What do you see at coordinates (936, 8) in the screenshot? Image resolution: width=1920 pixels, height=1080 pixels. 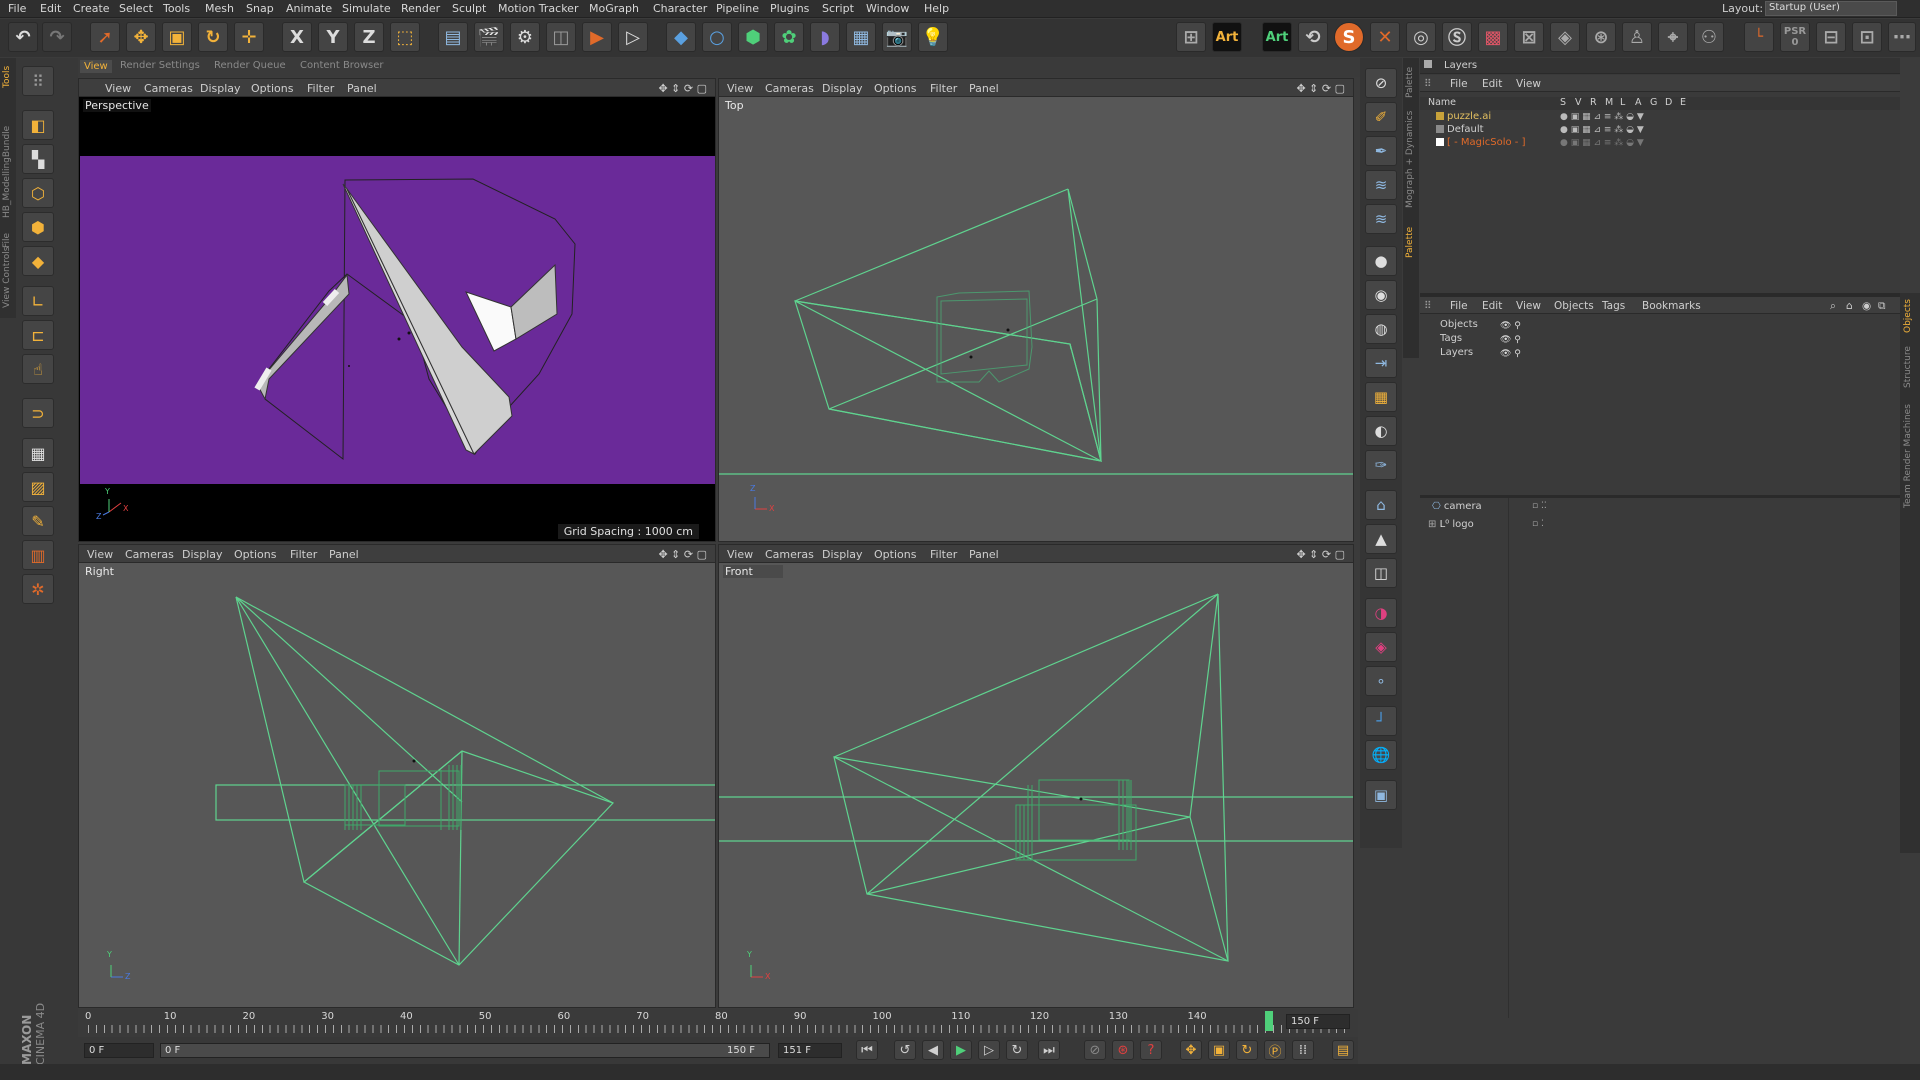 I see `menu-help: Help` at bounding box center [936, 8].